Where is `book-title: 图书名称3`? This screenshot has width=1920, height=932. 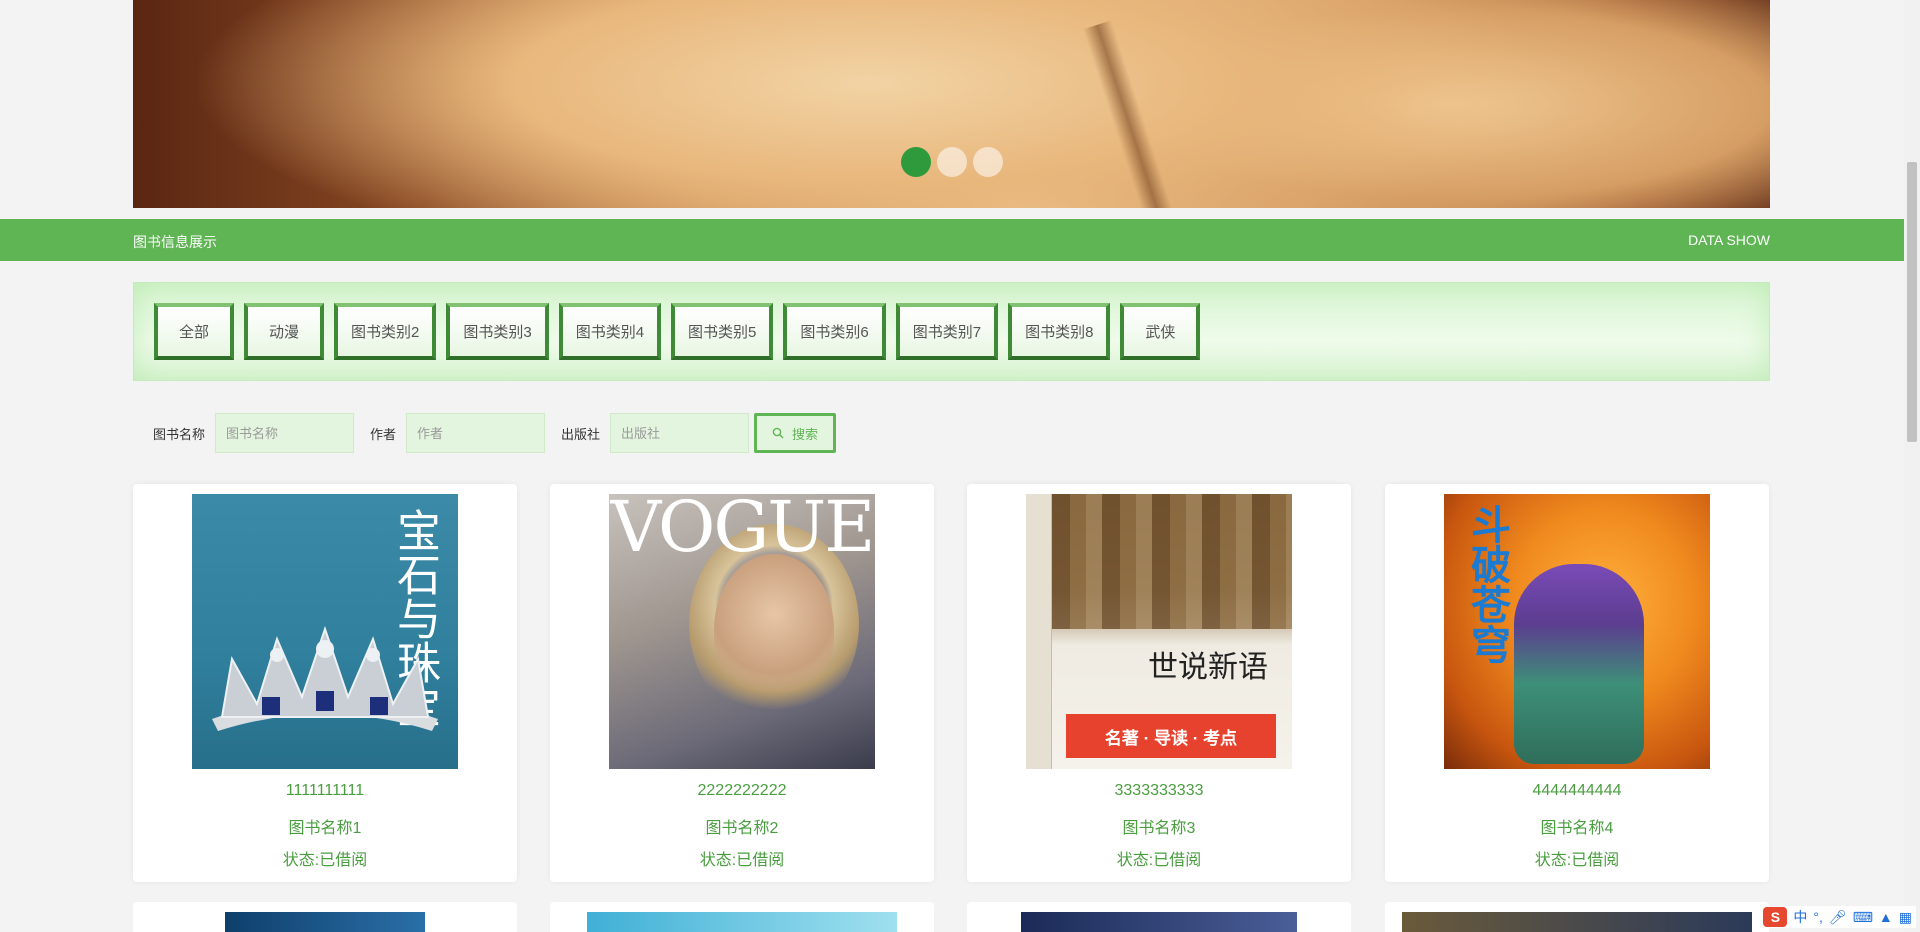 book-title: 图书名称3 is located at coordinates (1159, 828).